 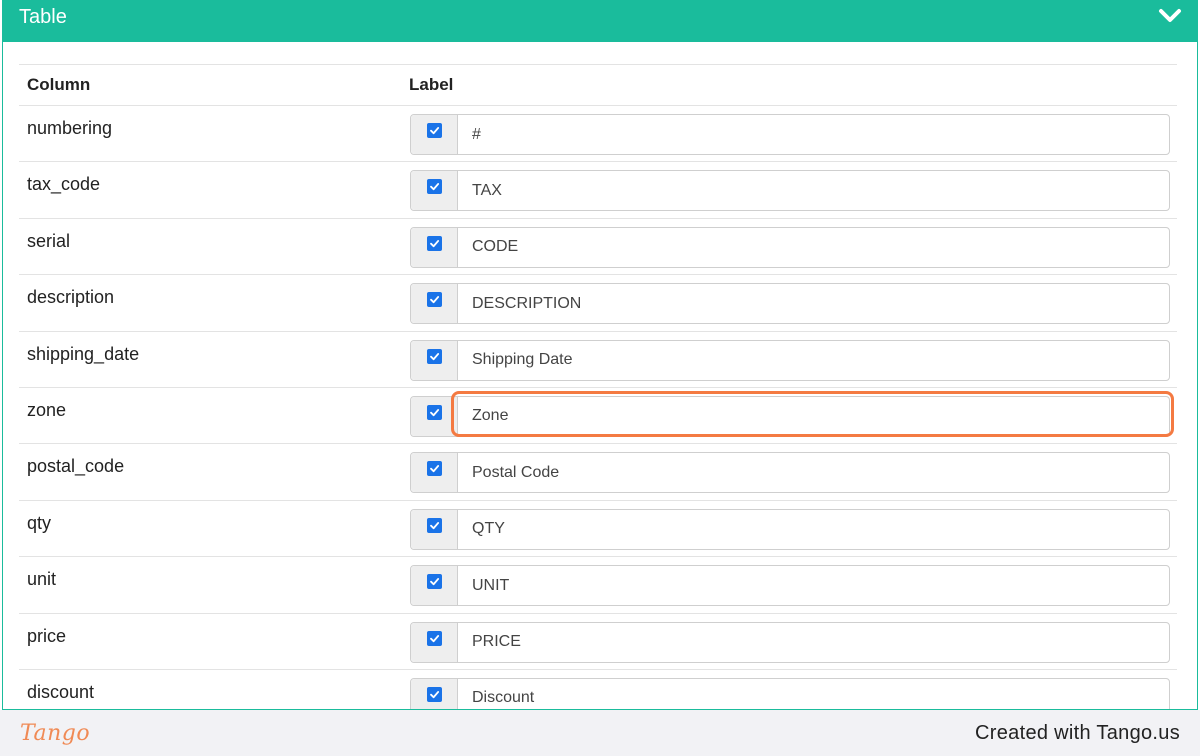 I want to click on column-name: description, so click(x=71, y=297).